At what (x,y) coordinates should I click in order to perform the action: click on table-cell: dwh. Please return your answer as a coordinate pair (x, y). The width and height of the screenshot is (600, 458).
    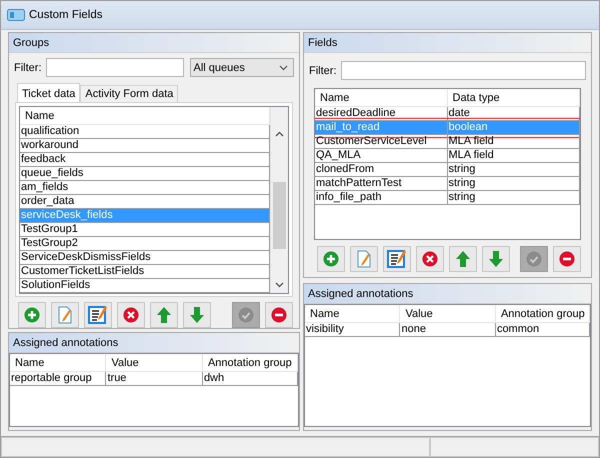
    Looking at the image, I should click on (250, 379).